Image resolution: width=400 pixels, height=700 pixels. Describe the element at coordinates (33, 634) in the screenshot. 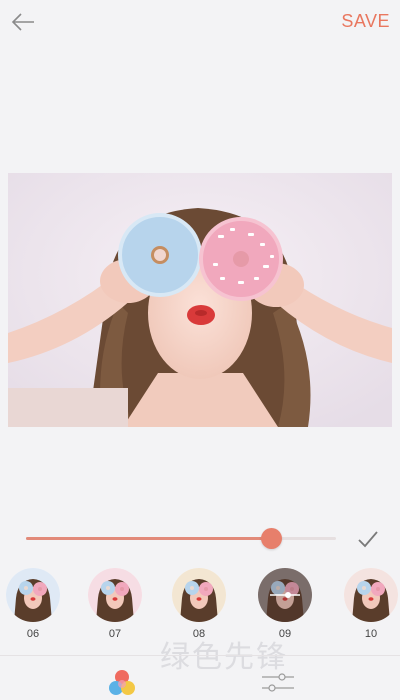

I see `filter-label: 06` at that location.